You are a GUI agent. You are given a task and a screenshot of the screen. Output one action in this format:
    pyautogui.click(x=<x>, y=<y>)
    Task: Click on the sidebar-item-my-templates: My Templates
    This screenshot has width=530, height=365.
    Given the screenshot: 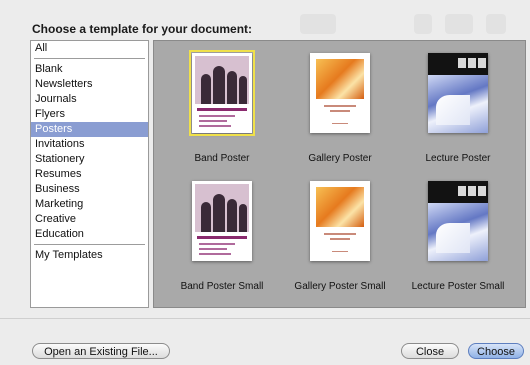 What is the action you would take?
    pyautogui.click(x=89, y=255)
    